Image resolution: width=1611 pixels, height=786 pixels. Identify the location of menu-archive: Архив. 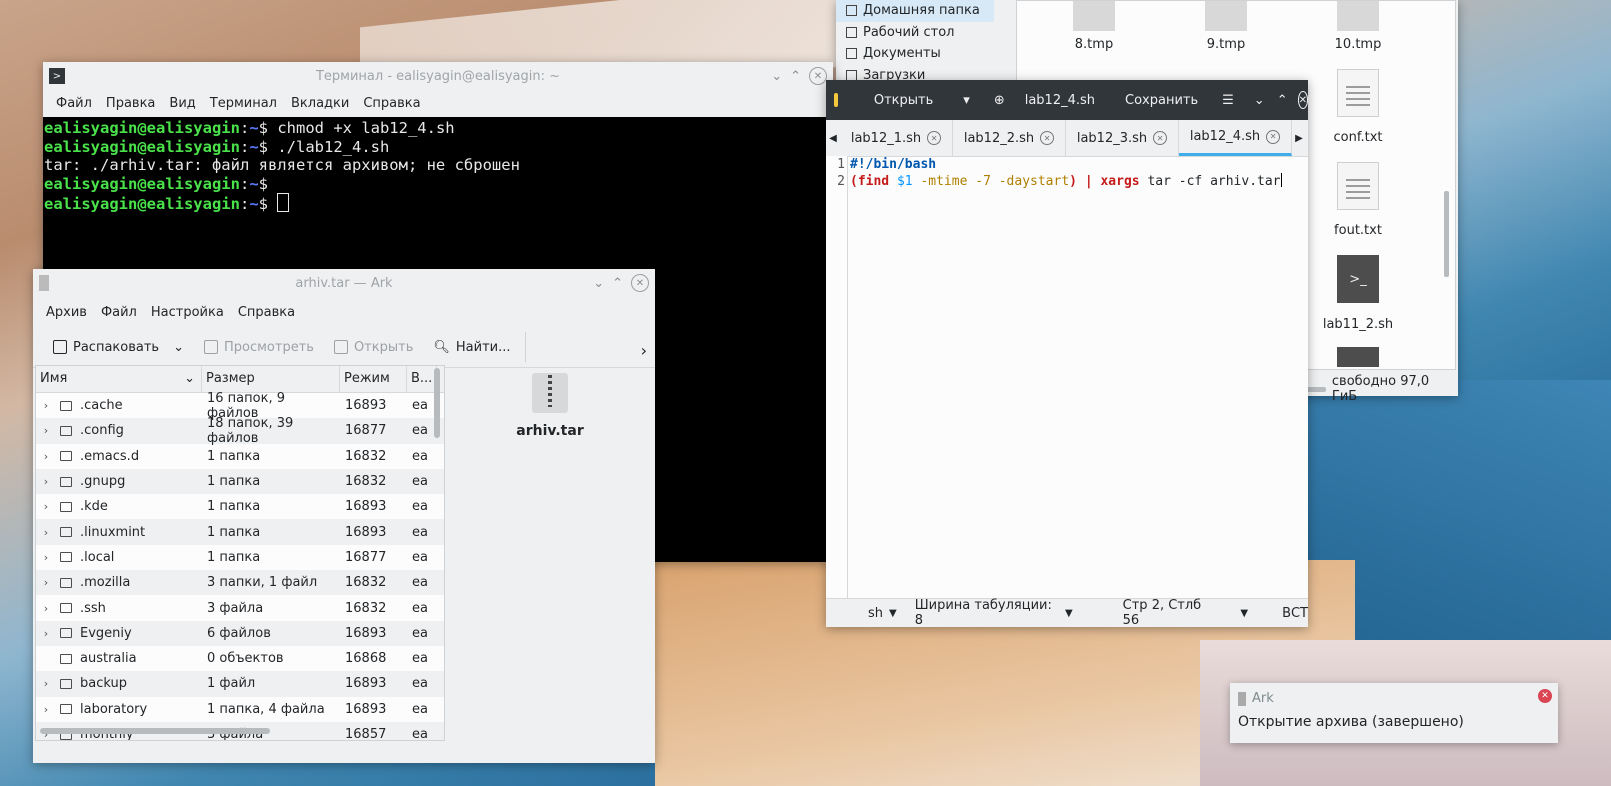
(66, 312).